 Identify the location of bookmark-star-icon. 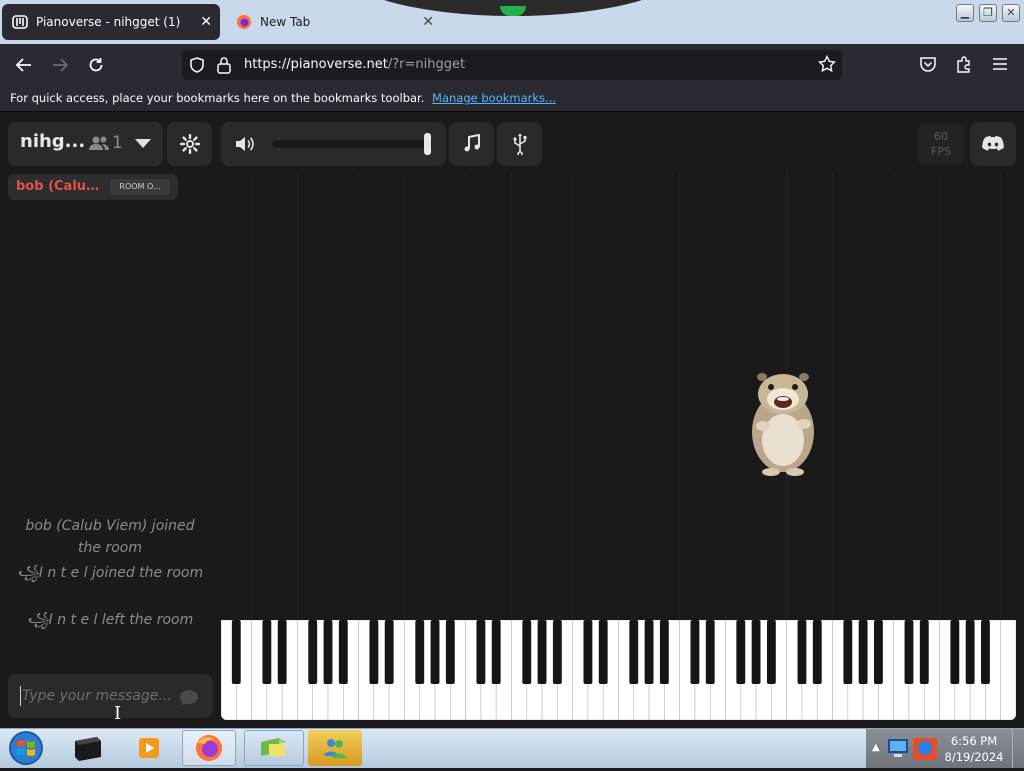
(827, 65).